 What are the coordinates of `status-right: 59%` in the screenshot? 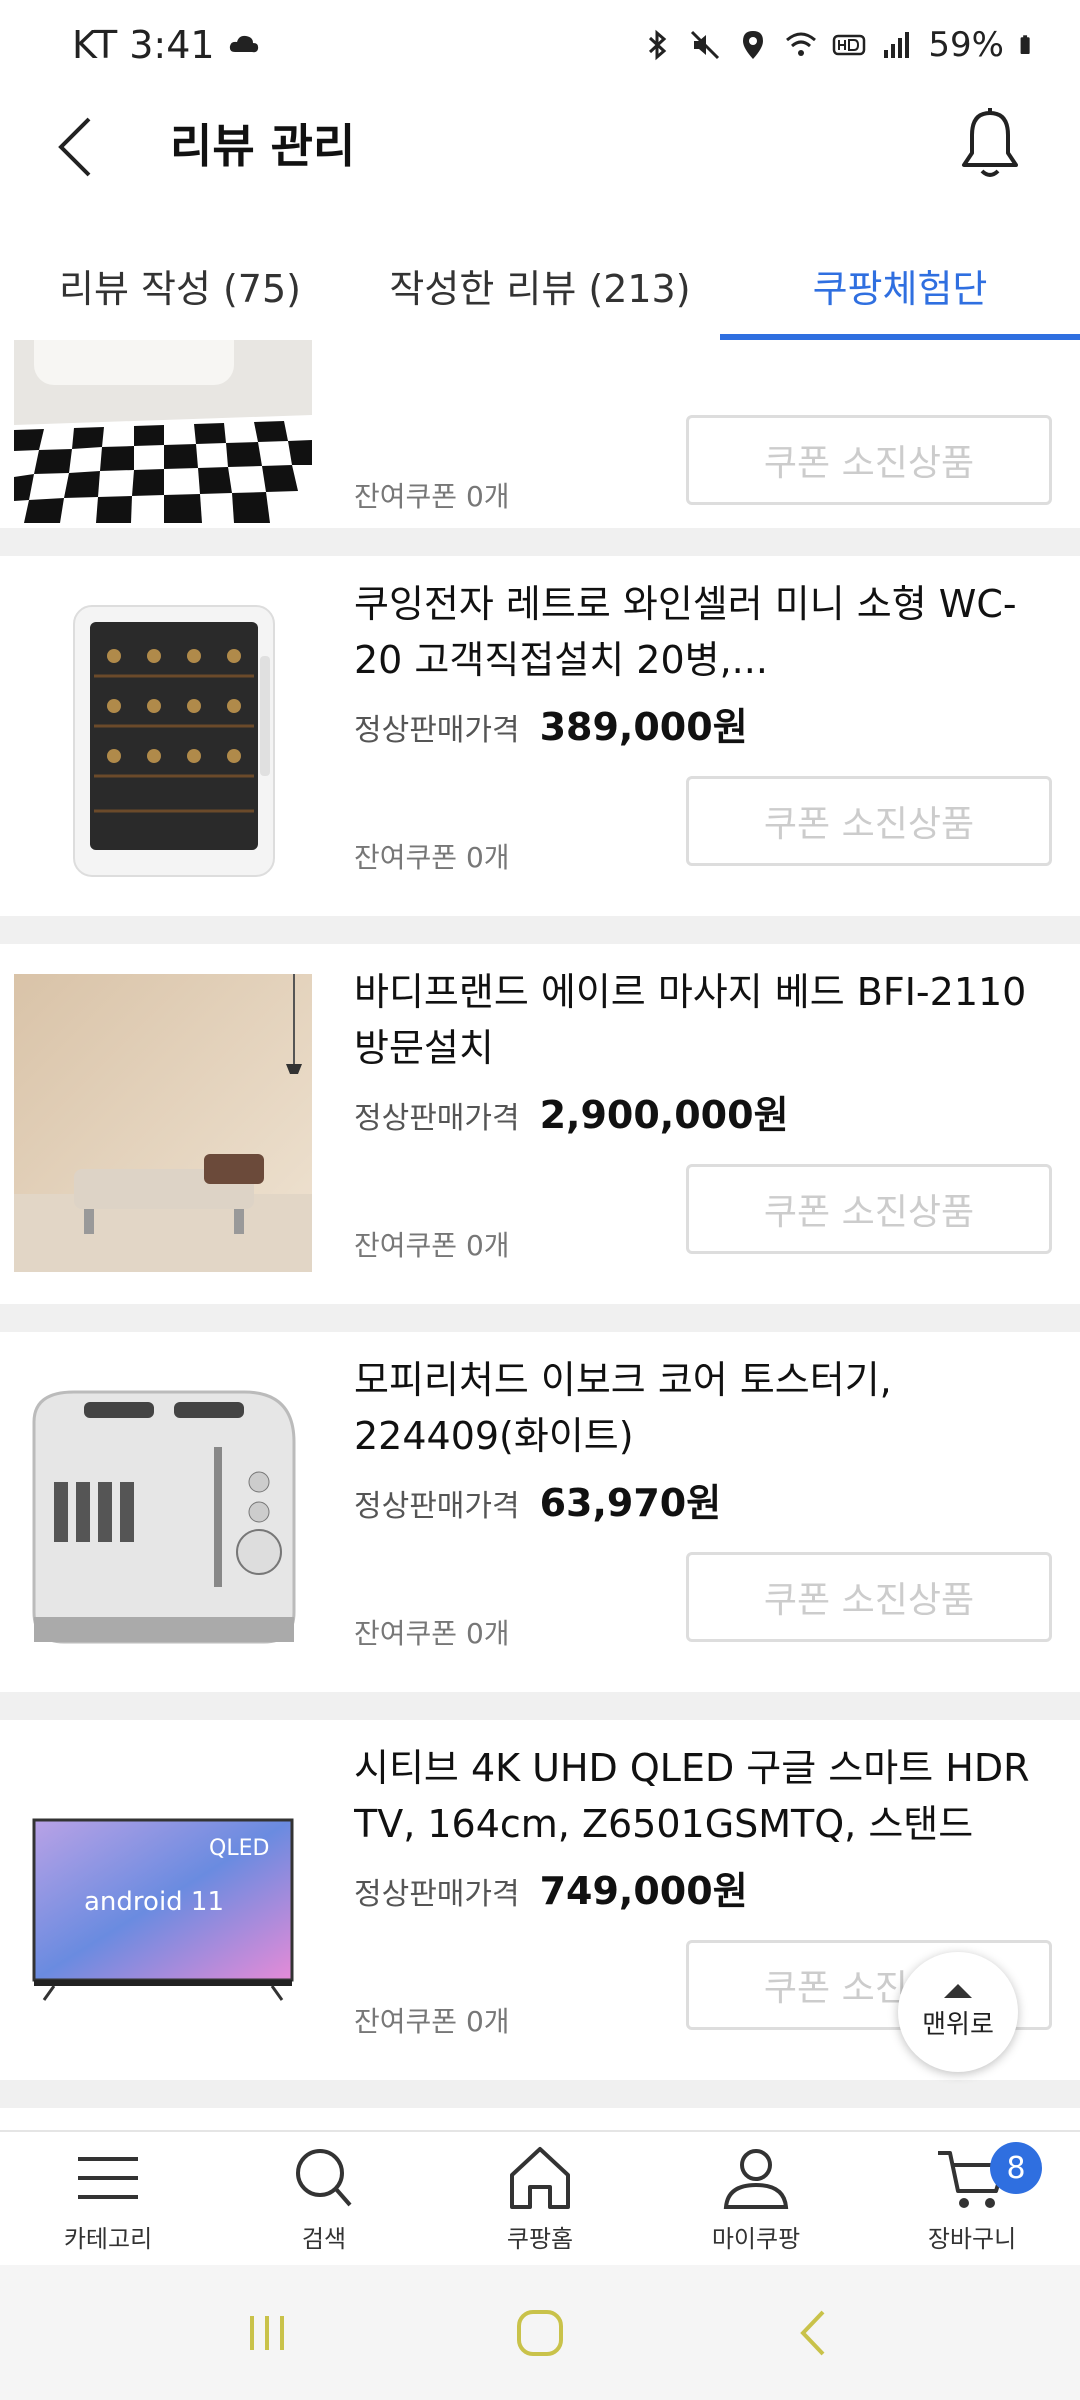 It's located at (840, 45).